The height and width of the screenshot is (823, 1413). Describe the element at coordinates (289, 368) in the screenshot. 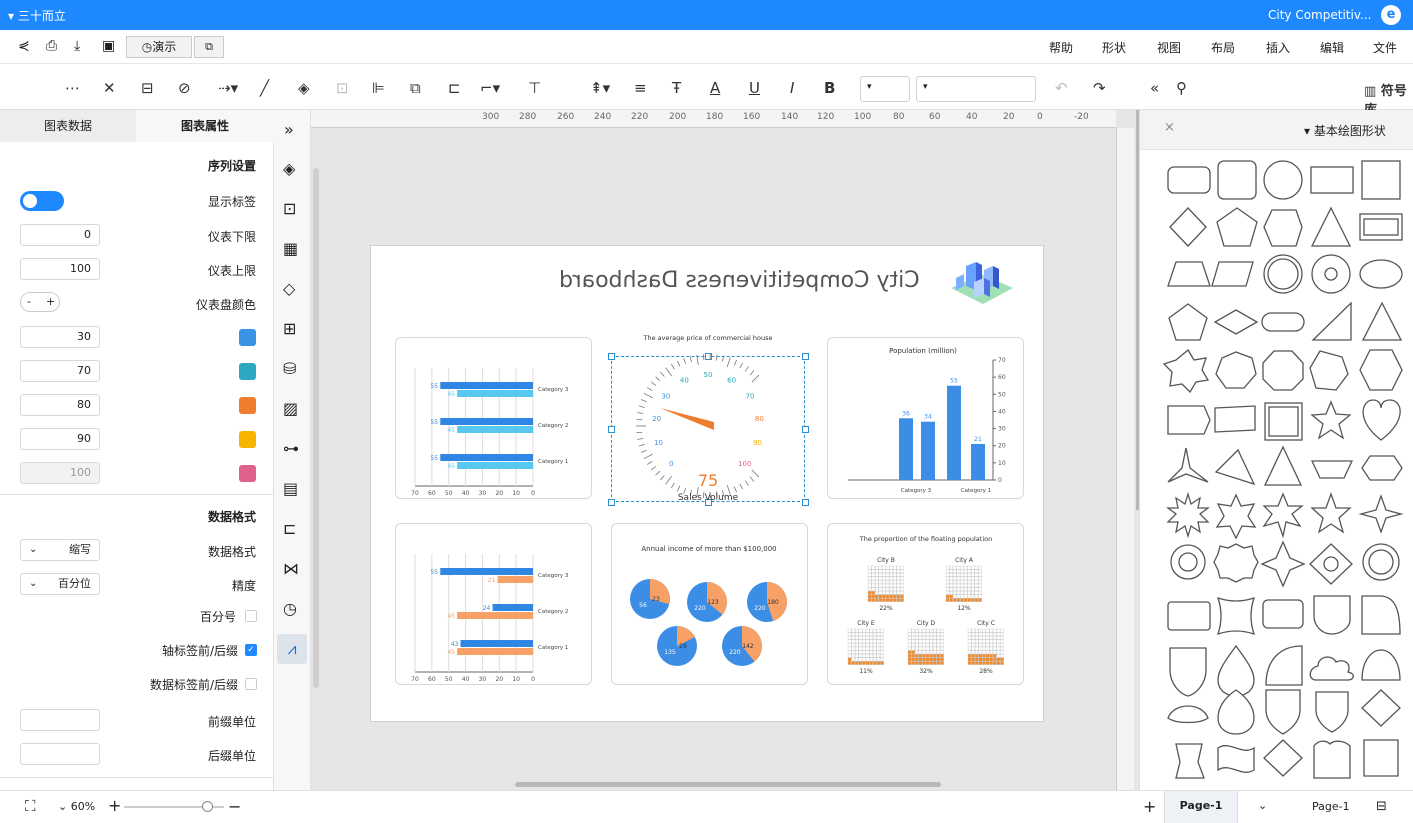

I see `database-icon: ⛁` at that location.